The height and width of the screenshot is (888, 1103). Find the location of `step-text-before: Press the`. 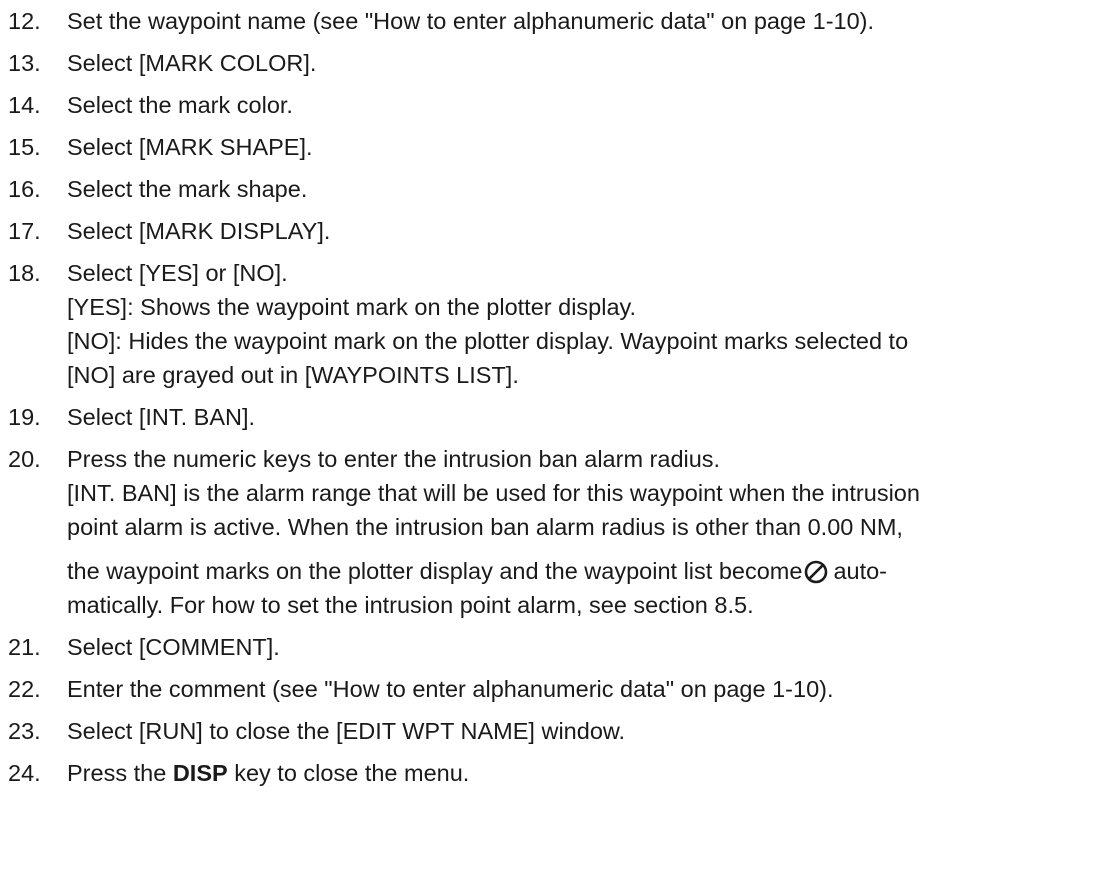

step-text-before: Press the is located at coordinates (117, 773).